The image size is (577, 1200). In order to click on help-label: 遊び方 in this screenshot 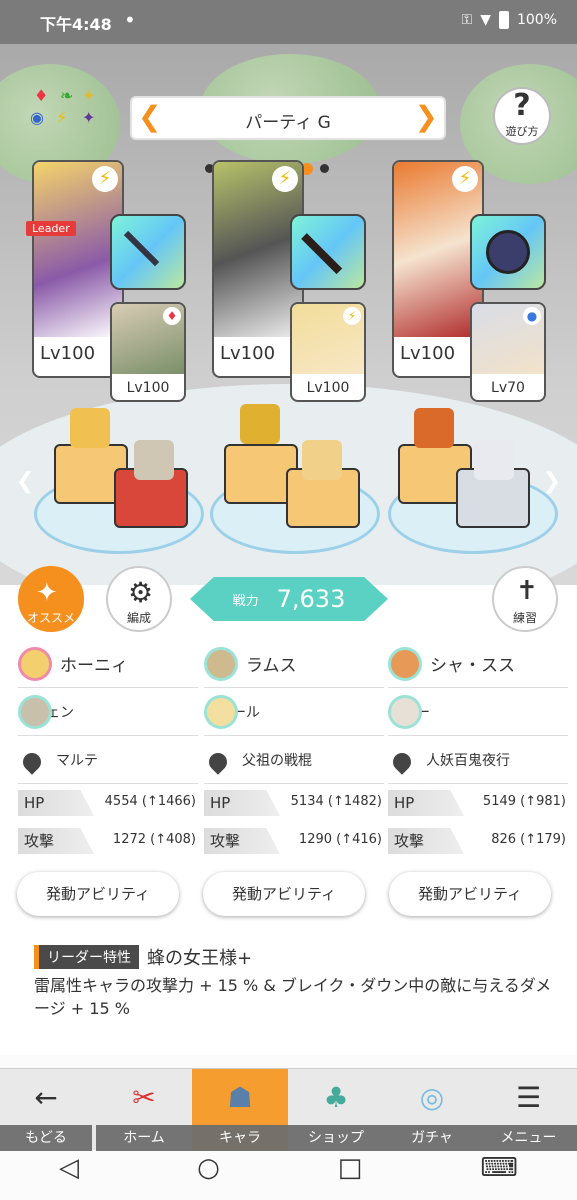, I will do `click(522, 131)`.